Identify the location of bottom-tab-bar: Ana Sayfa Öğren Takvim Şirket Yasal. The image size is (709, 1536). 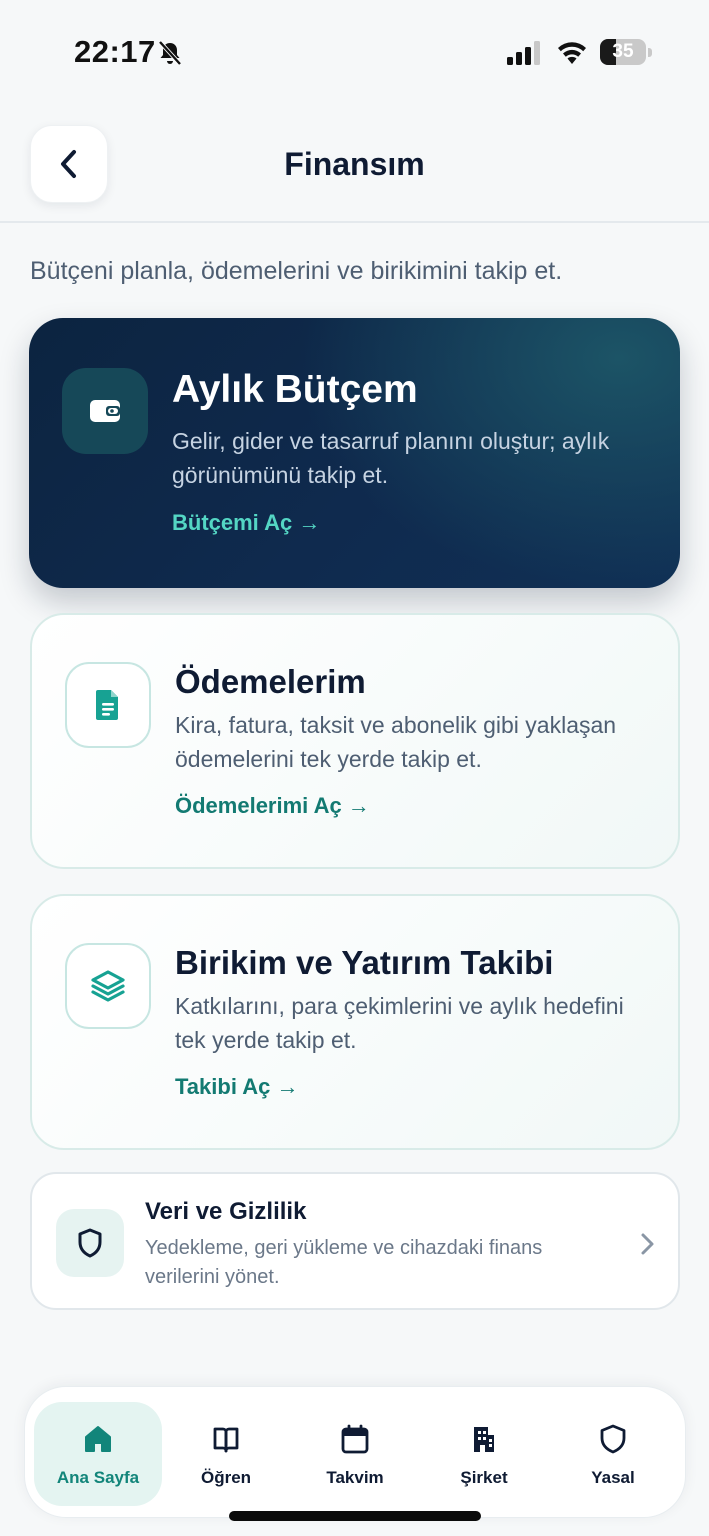
(355, 1452).